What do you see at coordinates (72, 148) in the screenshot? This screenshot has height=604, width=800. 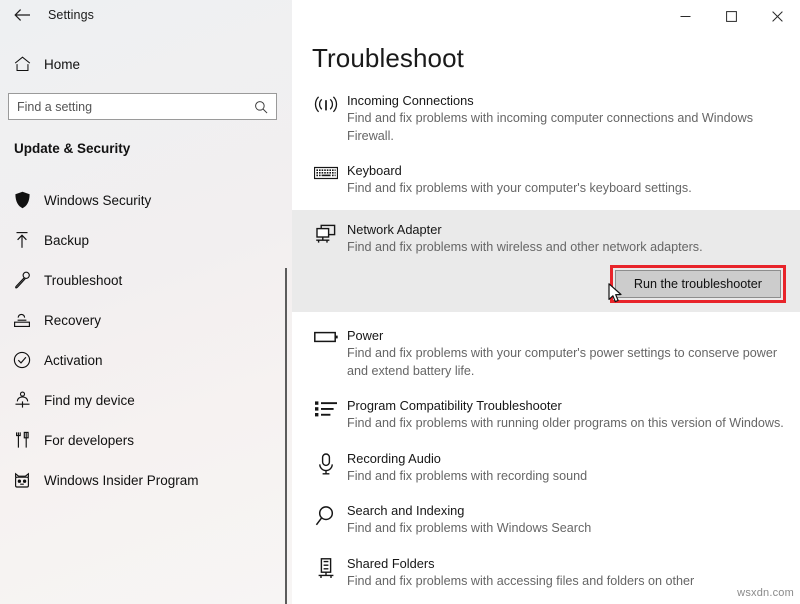 I see `sidebar-section-title: Update & Security` at bounding box center [72, 148].